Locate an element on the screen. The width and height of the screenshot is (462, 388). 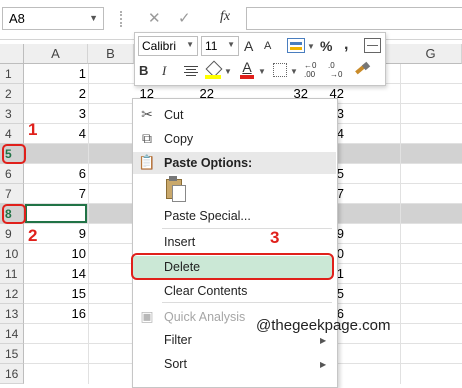
decrease-decimal-icon: .0 →0 is located at coordinates (338, 71).